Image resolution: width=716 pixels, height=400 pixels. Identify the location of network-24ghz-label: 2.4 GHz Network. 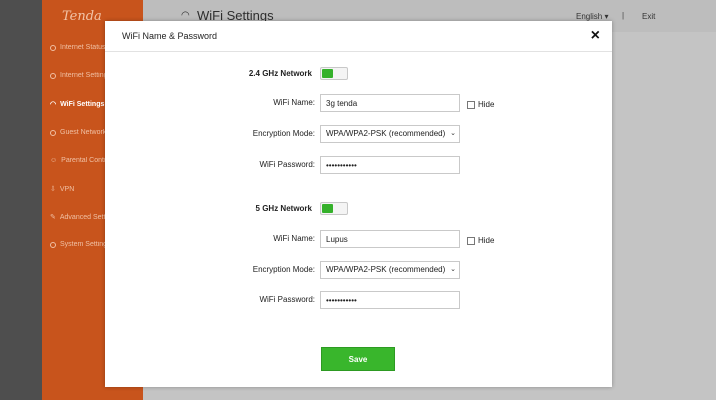
(280, 73).